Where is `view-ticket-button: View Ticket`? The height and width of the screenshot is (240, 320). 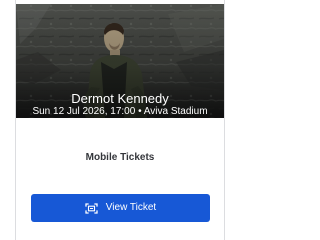 view-ticket-button: View Ticket is located at coordinates (120, 208).